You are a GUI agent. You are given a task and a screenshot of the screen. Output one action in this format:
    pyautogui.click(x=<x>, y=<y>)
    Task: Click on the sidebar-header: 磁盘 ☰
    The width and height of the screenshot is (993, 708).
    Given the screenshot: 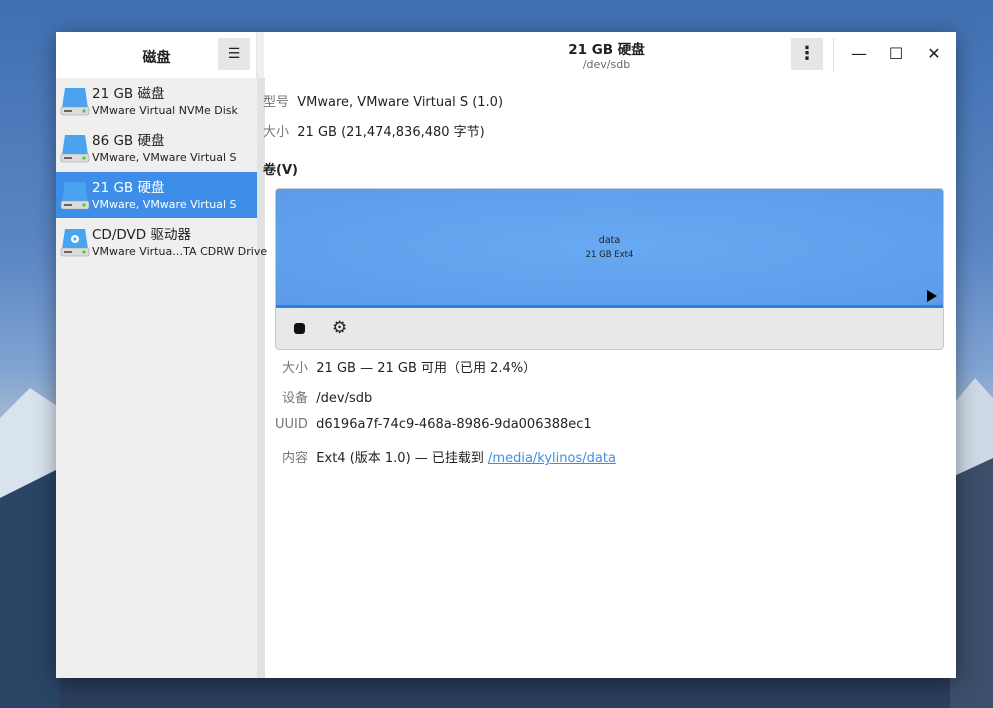 What is the action you would take?
    pyautogui.click(x=156, y=55)
    